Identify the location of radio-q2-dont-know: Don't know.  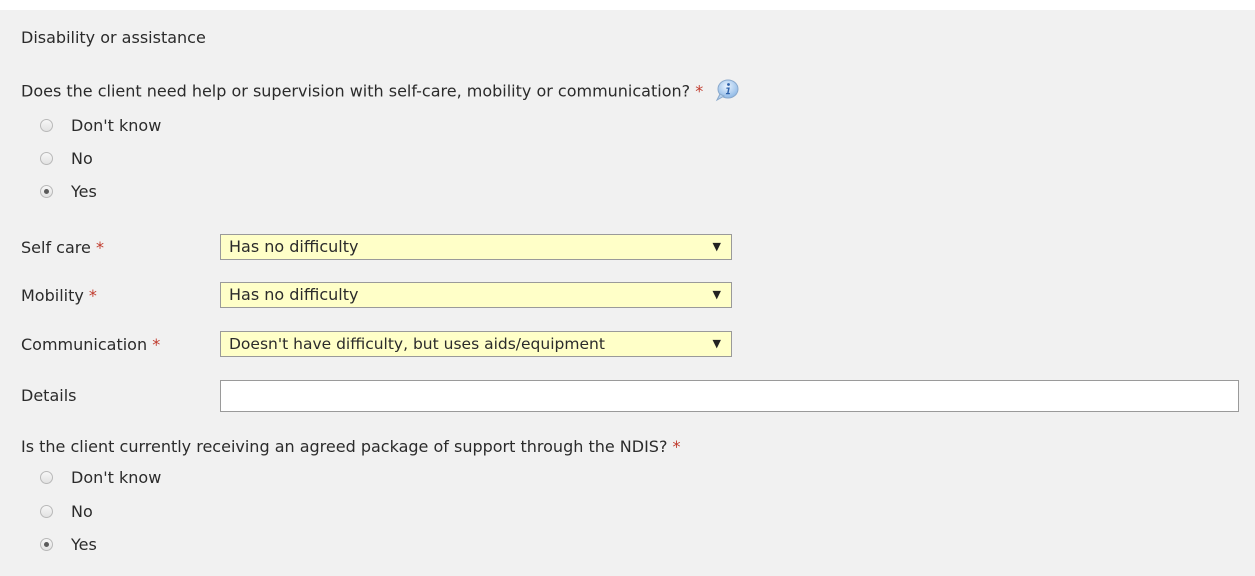
(100, 477).